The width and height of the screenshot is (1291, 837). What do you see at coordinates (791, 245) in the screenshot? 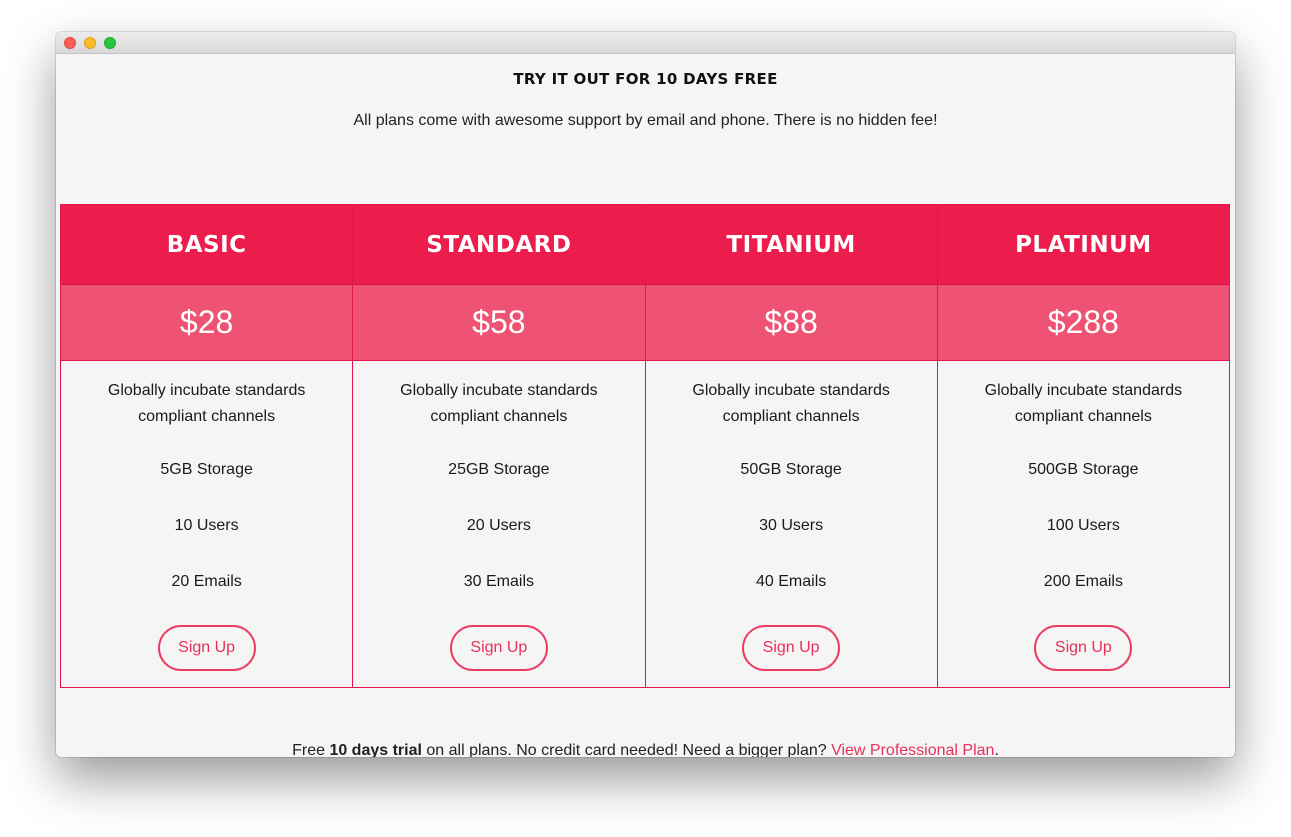
I see `plan-name: TITANIUM` at bounding box center [791, 245].